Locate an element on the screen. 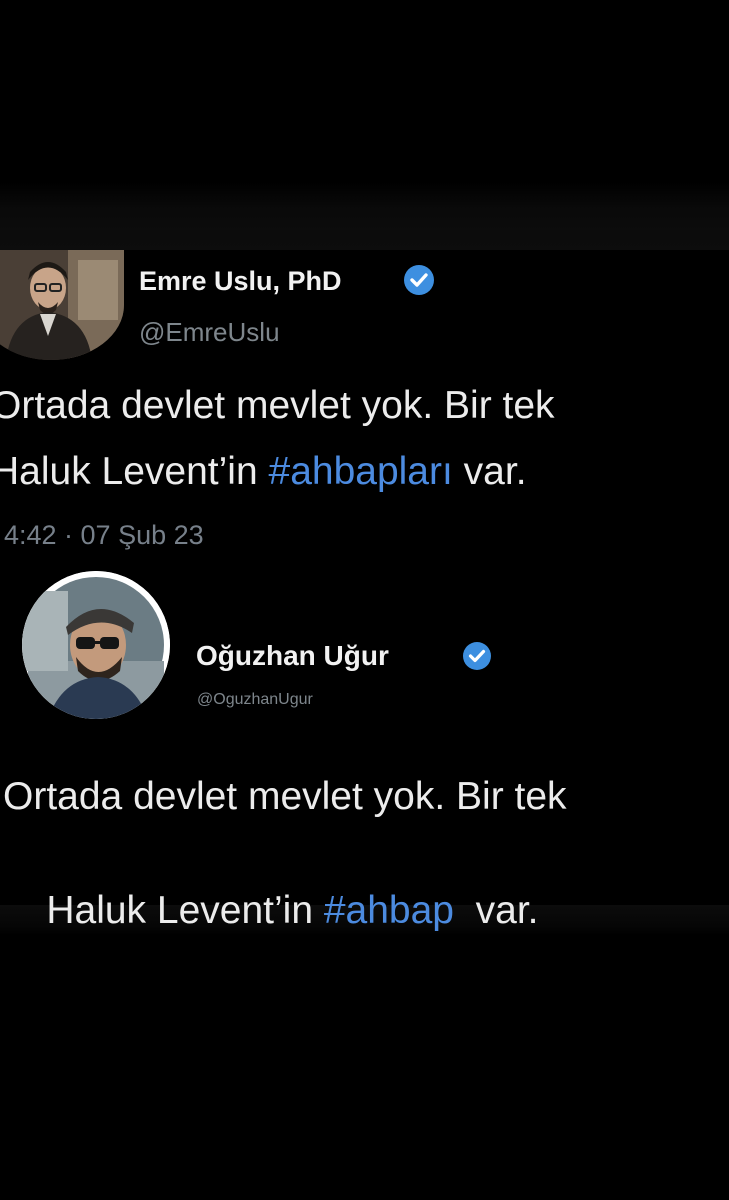 The width and height of the screenshot is (729, 1200). tweet-text-line-2: Haluk Levent’in #ahbapları var. is located at coordinates (263, 472).